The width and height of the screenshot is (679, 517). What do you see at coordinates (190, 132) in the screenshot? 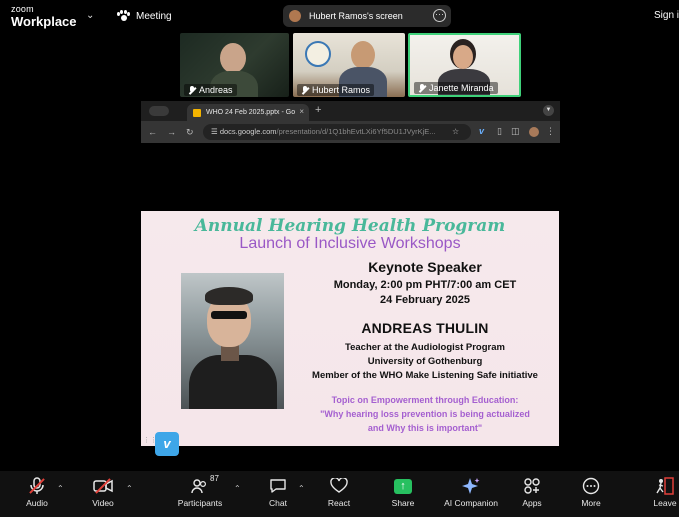
I see `reload-button: ↻` at bounding box center [190, 132].